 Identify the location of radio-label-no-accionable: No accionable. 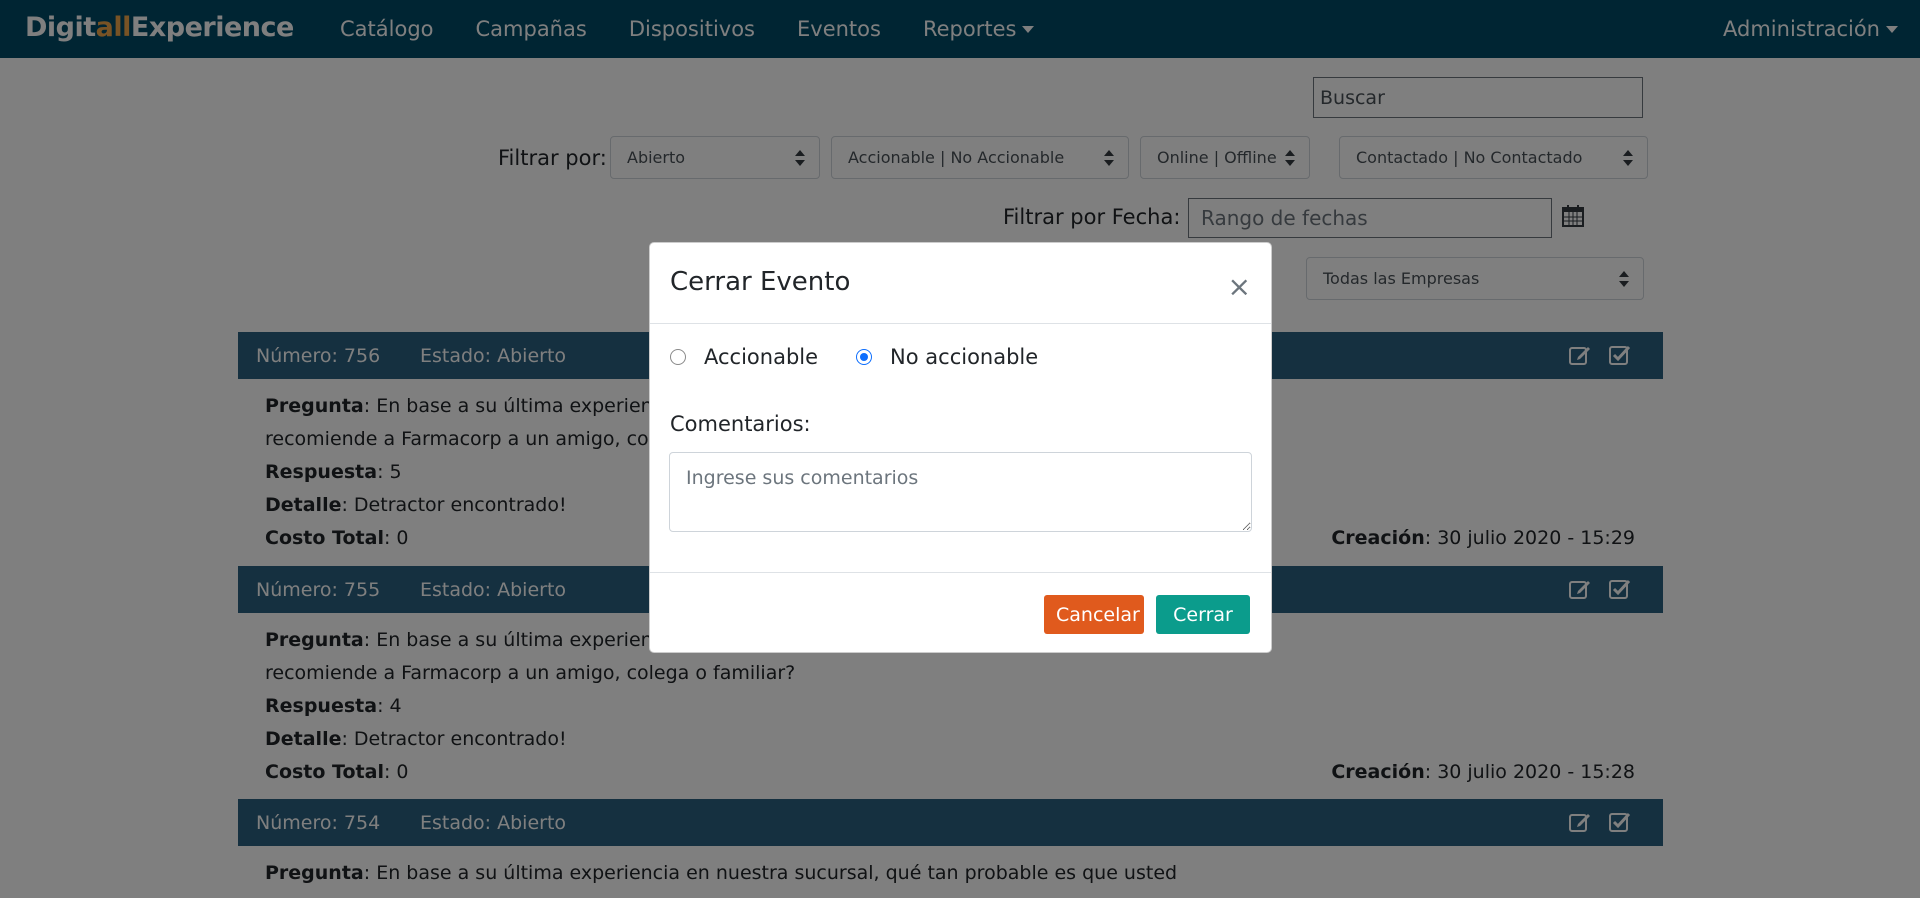
(964, 357).